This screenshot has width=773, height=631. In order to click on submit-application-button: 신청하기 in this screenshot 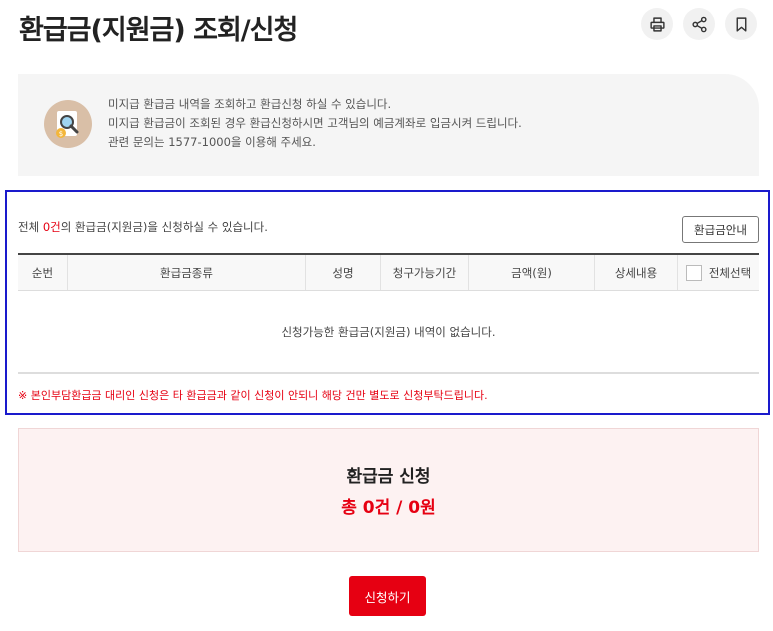, I will do `click(387, 596)`.